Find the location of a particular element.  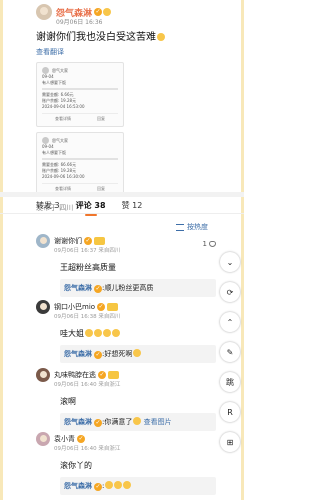

reply-text: :顺儿粉丝更高质 is located at coordinates (128, 288).